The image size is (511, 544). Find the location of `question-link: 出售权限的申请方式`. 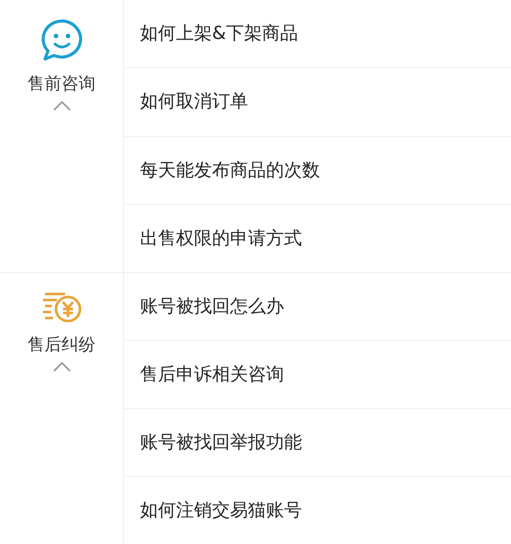

question-link: 出售权限的申请方式 is located at coordinates (221, 238).